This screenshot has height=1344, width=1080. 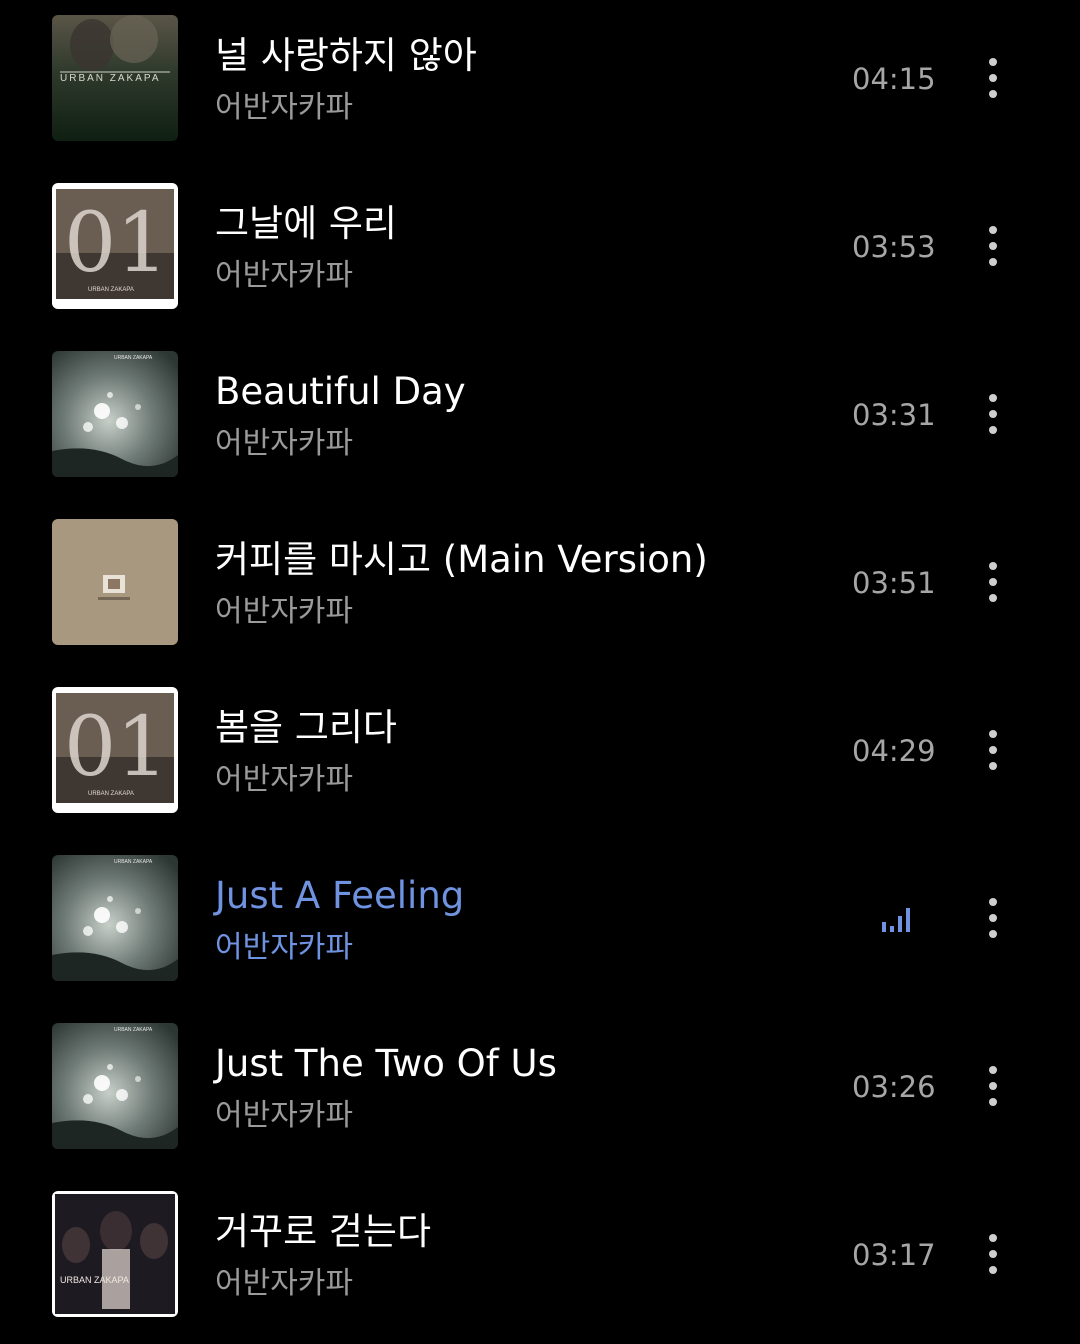 What do you see at coordinates (323, 1231) in the screenshot?
I see `track-title: 거꾸로 걷는다` at bounding box center [323, 1231].